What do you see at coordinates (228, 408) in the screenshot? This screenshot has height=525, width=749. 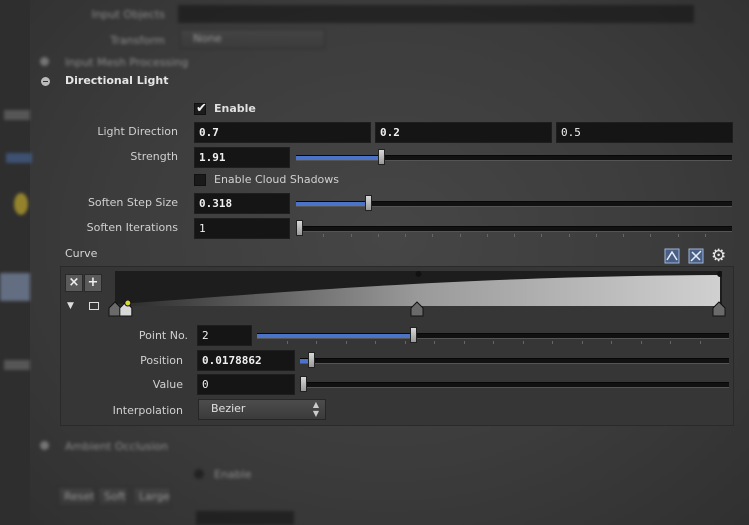 I see `interpolation-value: Bezier` at bounding box center [228, 408].